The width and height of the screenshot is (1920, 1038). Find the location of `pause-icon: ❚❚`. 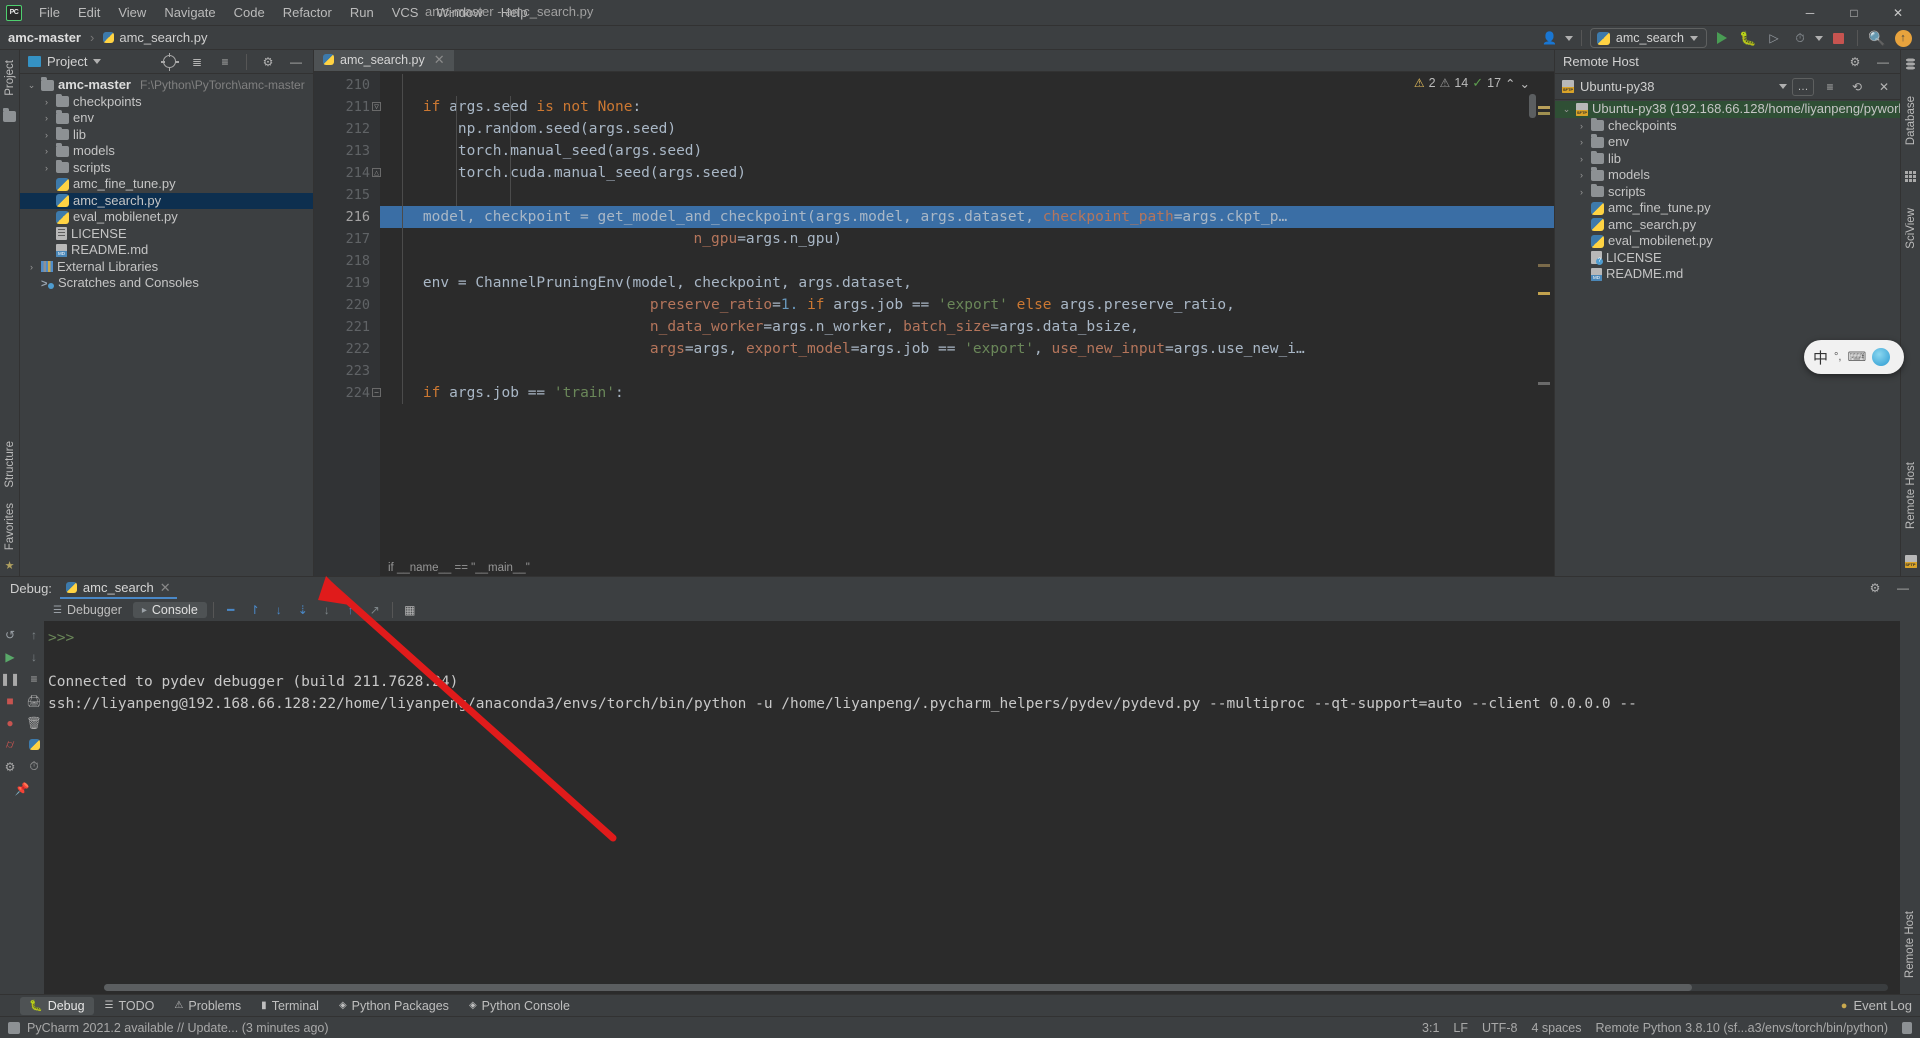

pause-icon: ❚❚ is located at coordinates (10, 678).